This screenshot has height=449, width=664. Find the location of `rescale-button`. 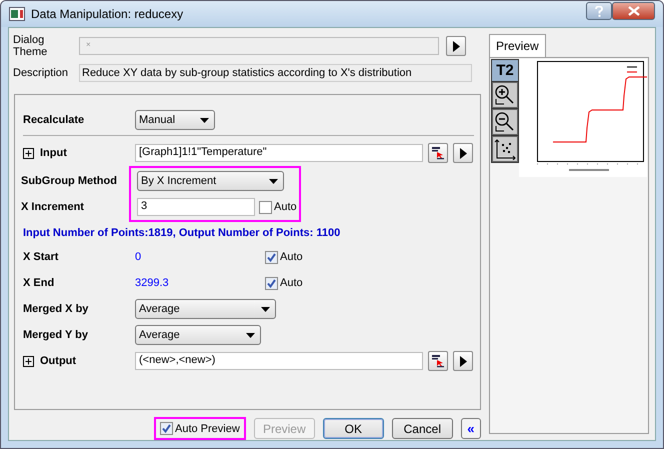

rescale-button is located at coordinates (505, 149).